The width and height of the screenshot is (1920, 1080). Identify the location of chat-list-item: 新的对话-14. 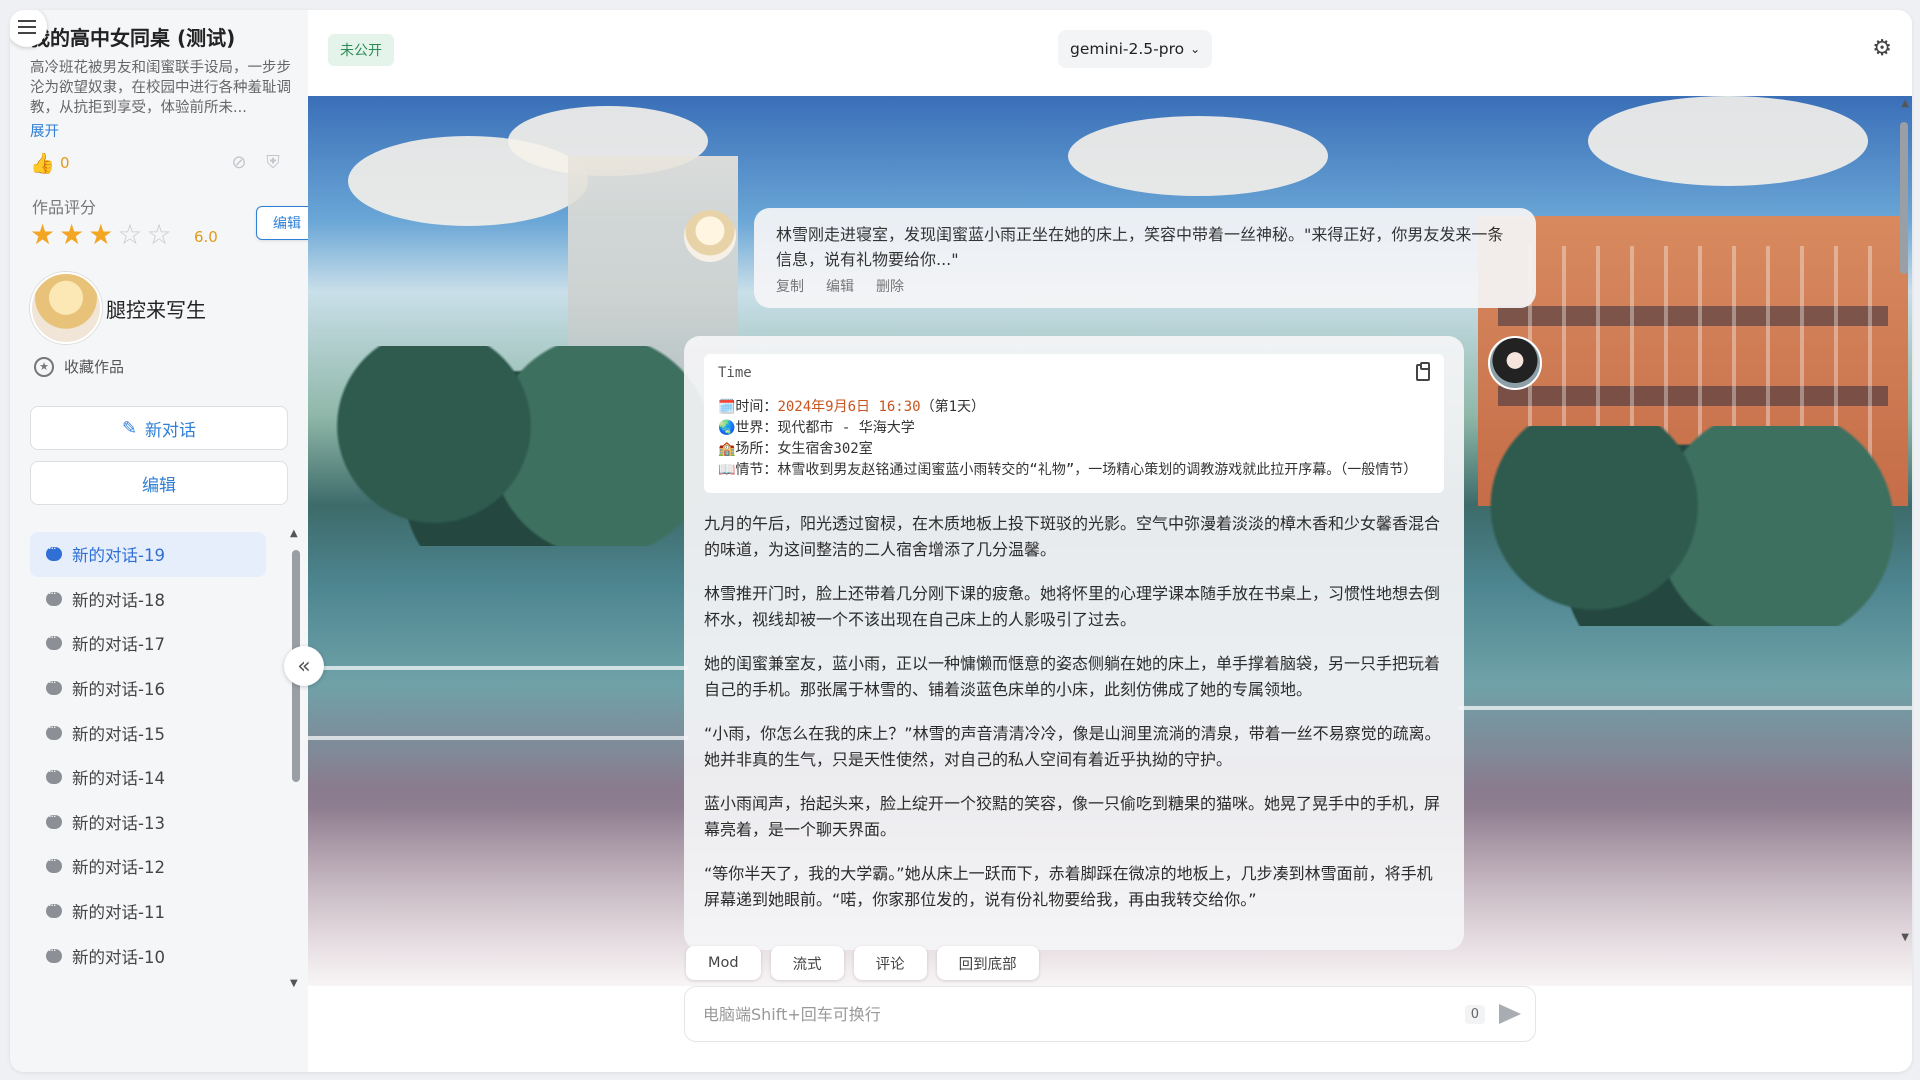
(148, 777).